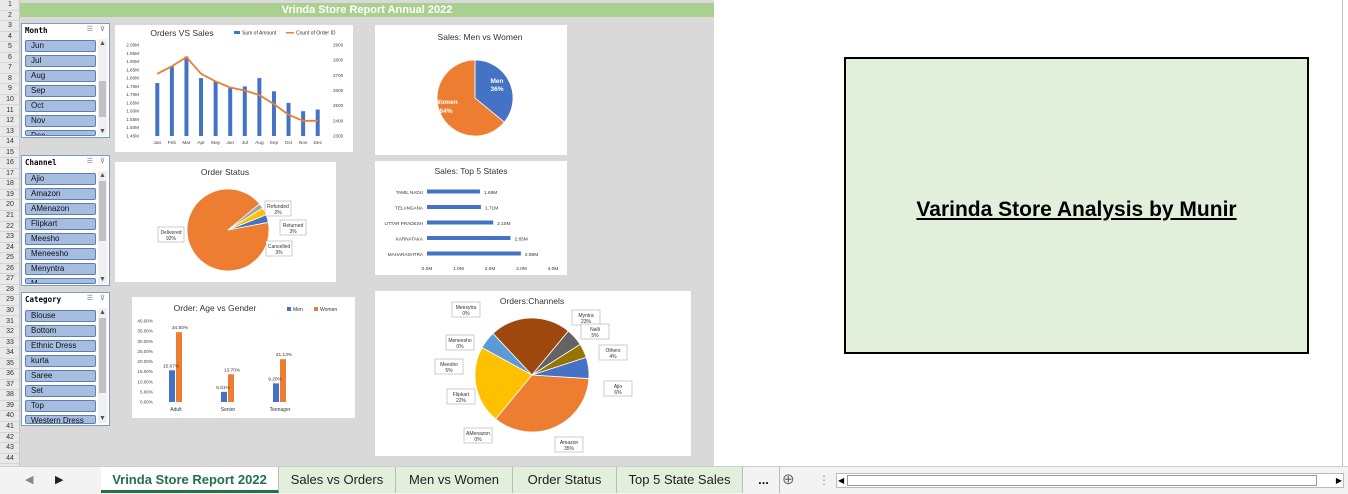 The image size is (1348, 494). Describe the element at coordinates (10, 322) in the screenshot. I see `row-number: 31` at that location.